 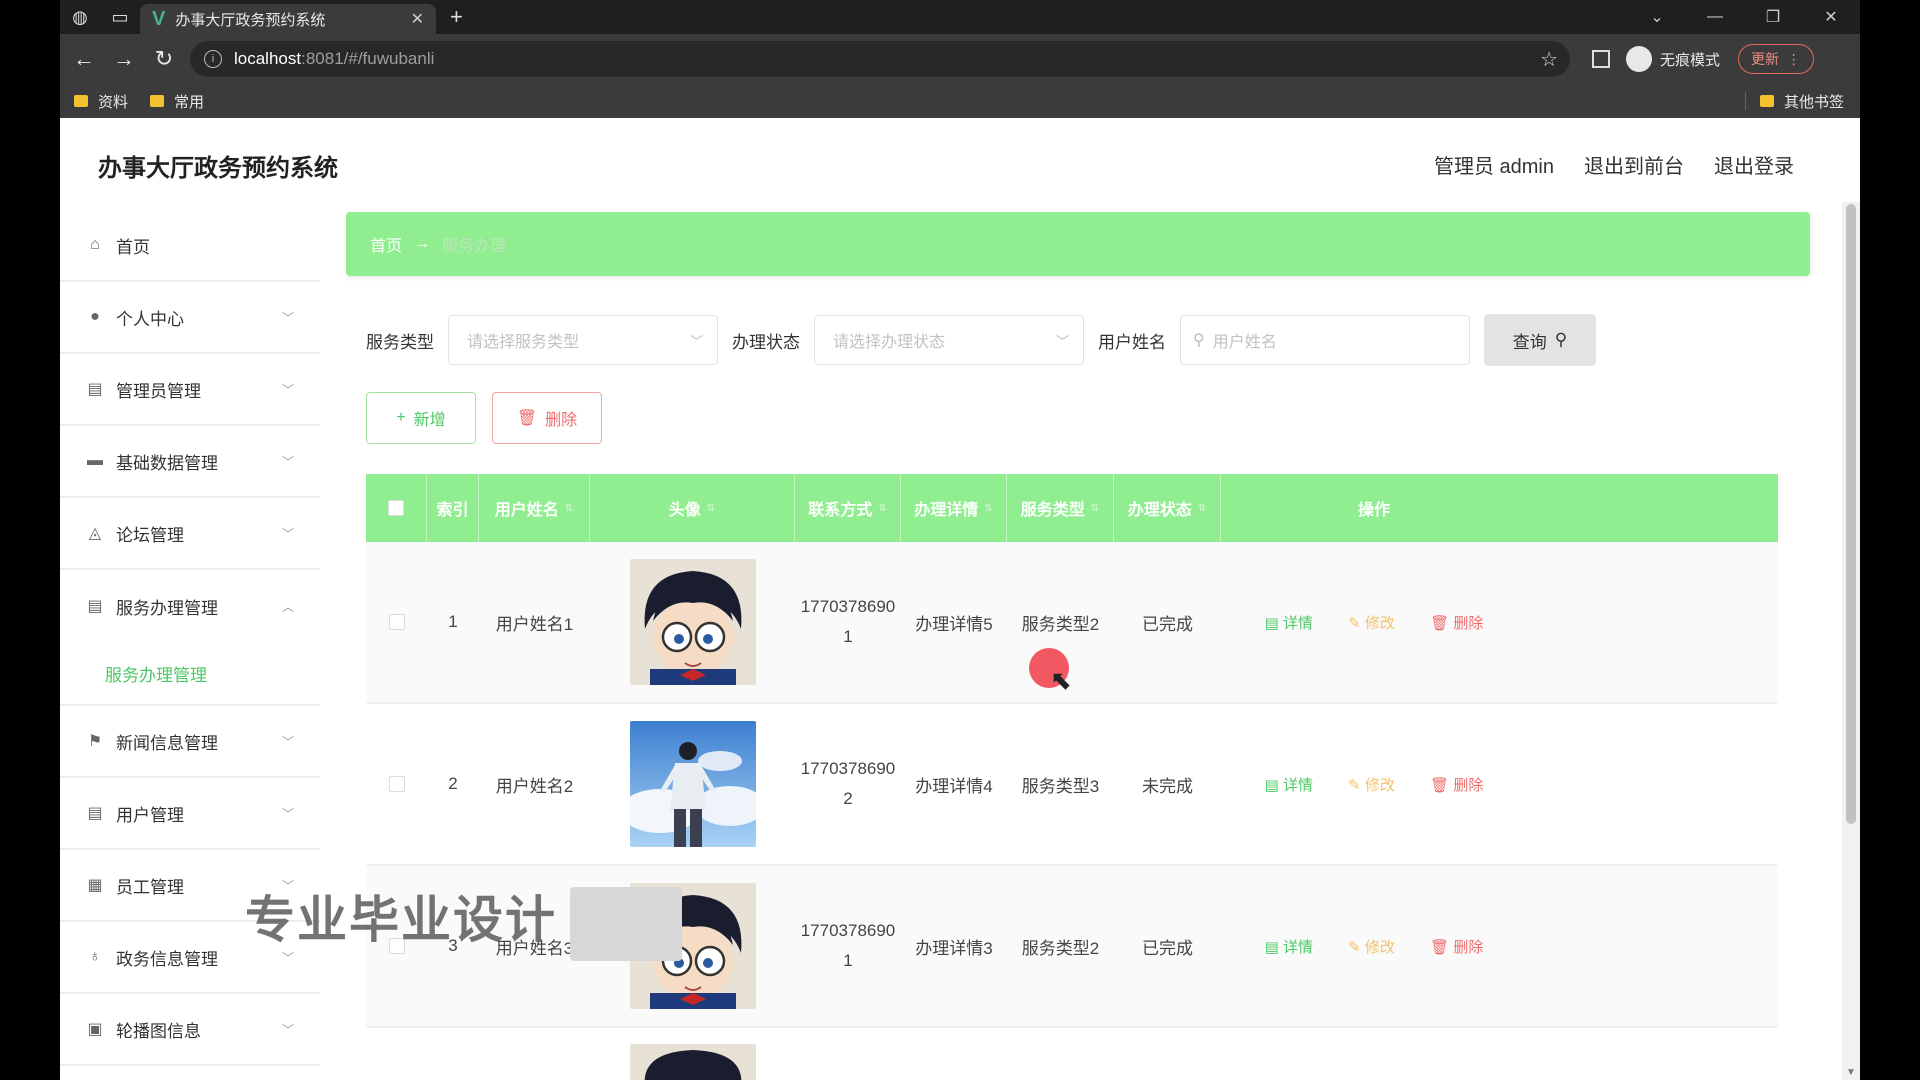 What do you see at coordinates (453, 508) in the screenshot?
I see `header-index: 索引` at bounding box center [453, 508].